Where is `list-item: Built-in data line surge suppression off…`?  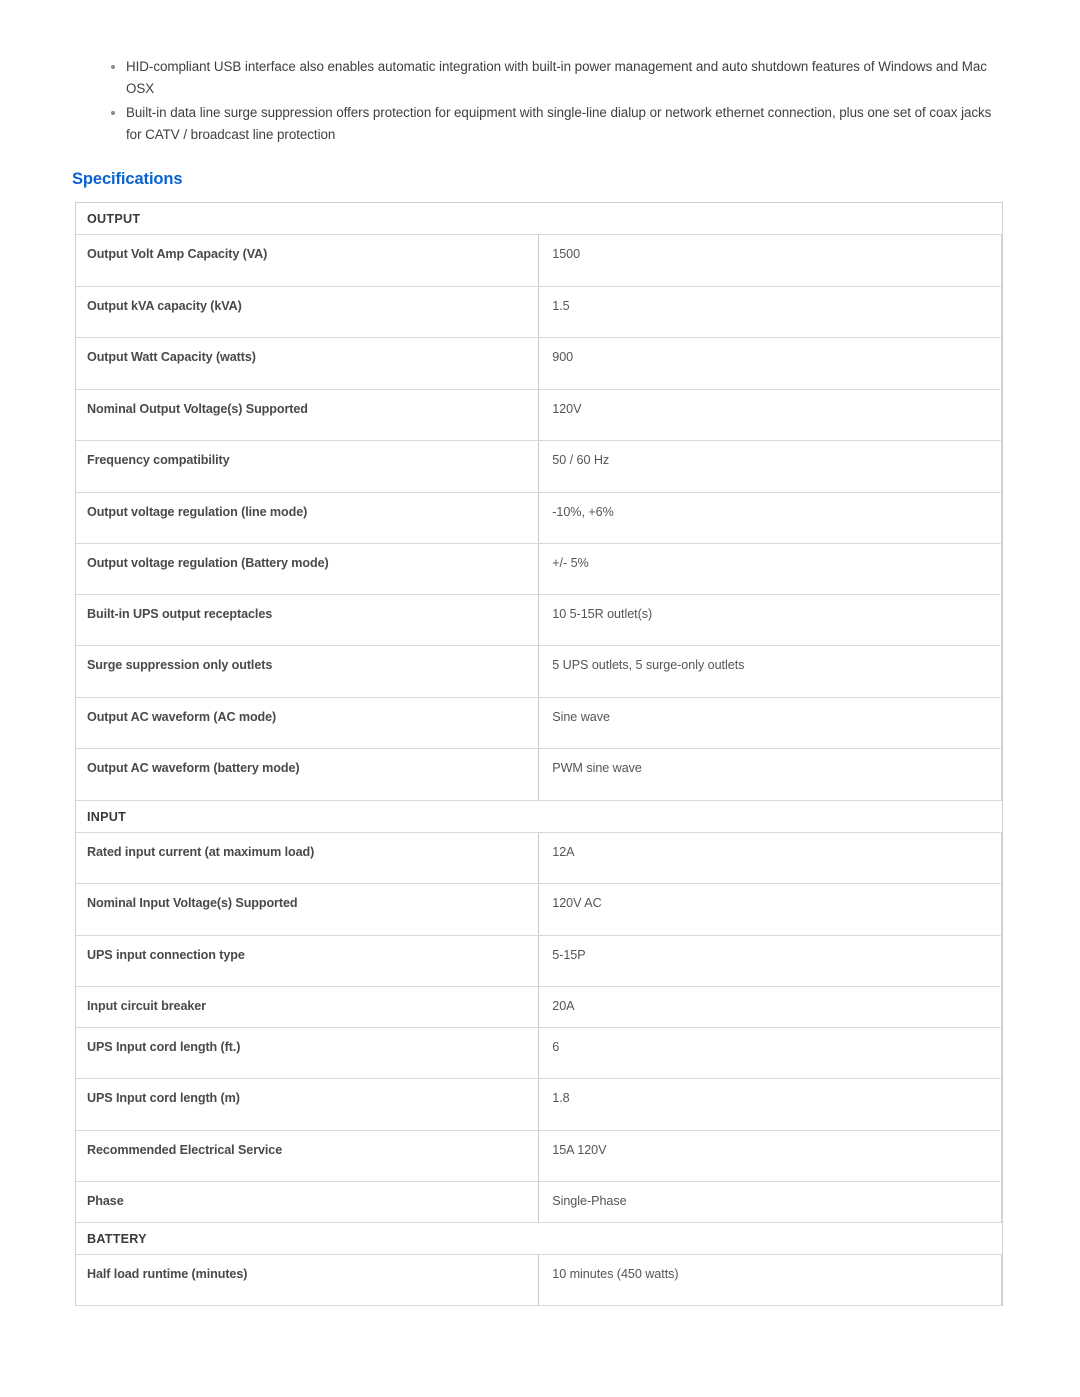 list-item: Built-in data line surge suppression off… is located at coordinates (553, 123).